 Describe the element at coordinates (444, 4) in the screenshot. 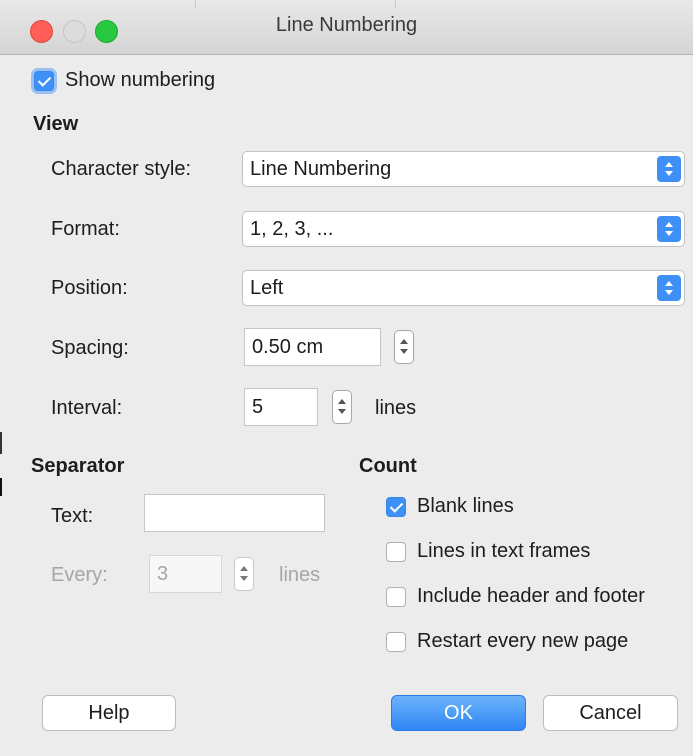

I see `title-bar-ticks` at that location.